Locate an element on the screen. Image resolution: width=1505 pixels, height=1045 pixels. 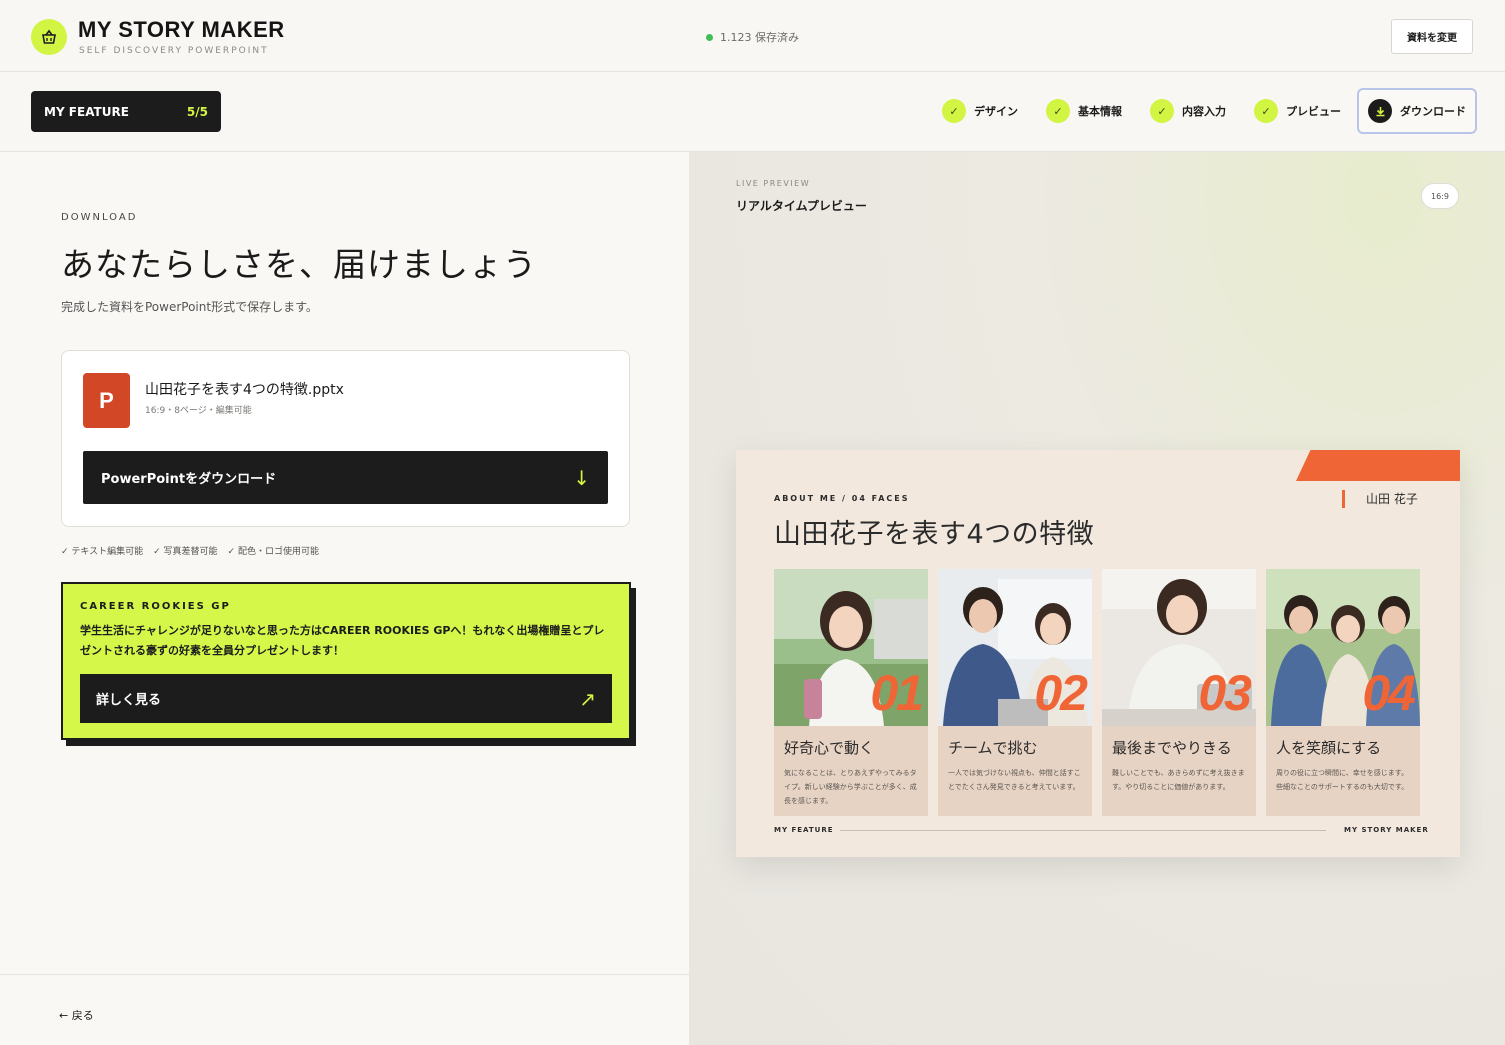
card-number: 02 is located at coordinates (1061, 693).